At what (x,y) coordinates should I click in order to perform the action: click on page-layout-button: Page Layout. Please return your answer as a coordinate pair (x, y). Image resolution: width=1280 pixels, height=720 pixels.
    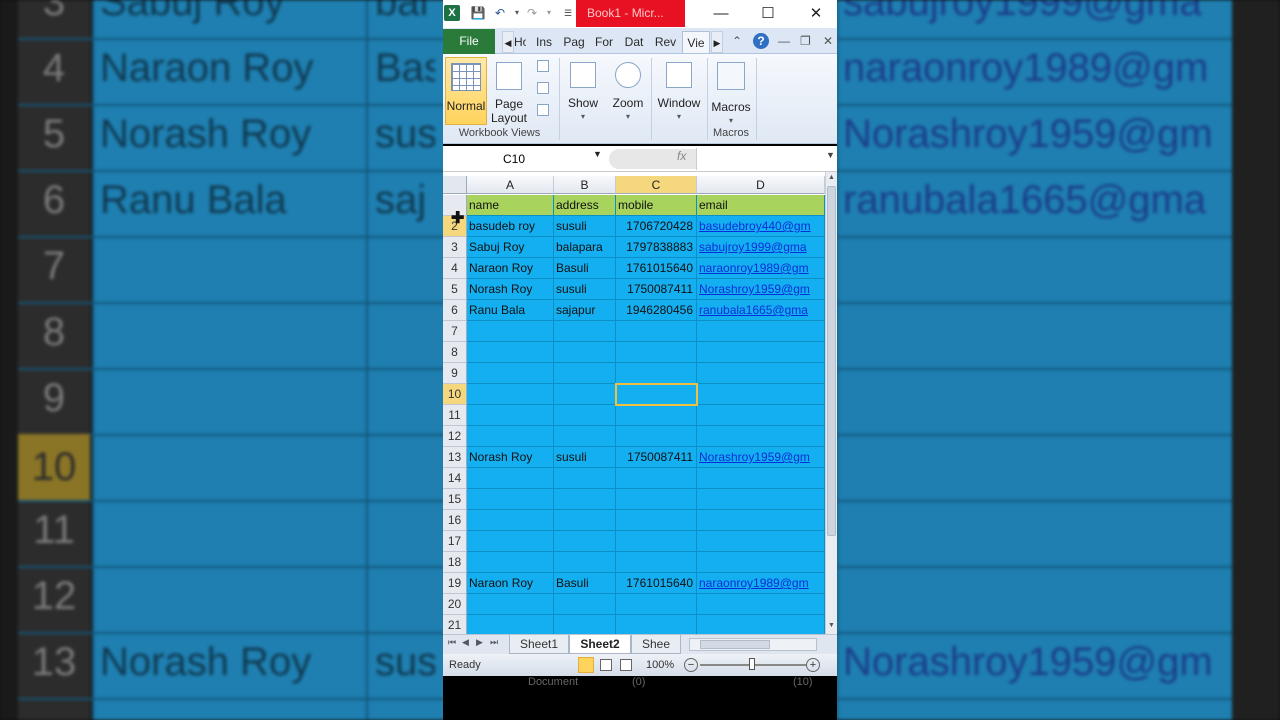
    Looking at the image, I should click on (509, 91).